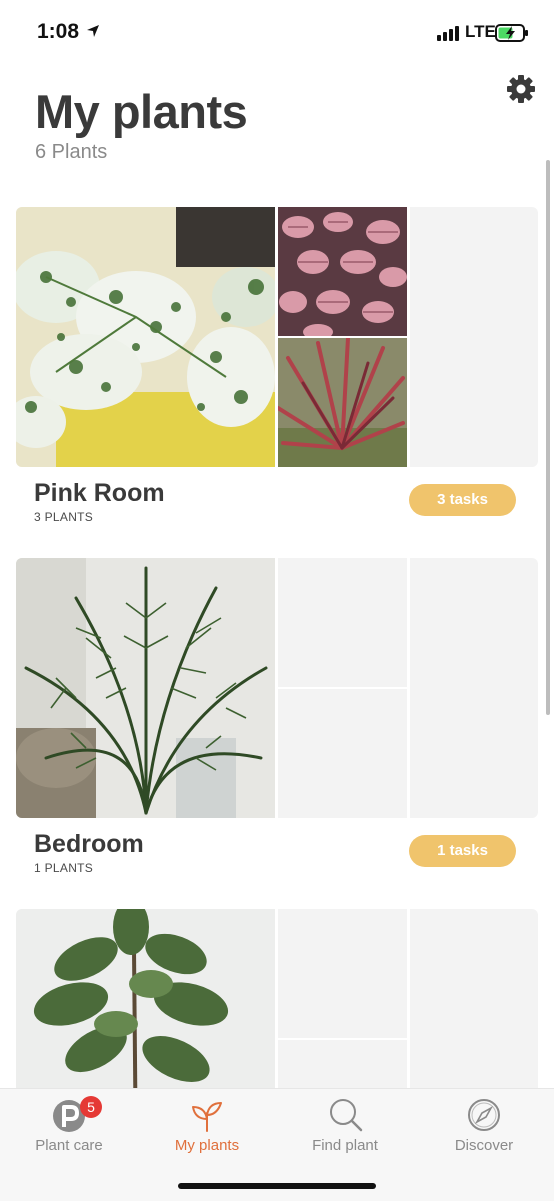 Image resolution: width=554 pixels, height=1201 pixels. What do you see at coordinates (69, 1129) in the screenshot?
I see `tab-plant-care: 5 Plant care` at bounding box center [69, 1129].